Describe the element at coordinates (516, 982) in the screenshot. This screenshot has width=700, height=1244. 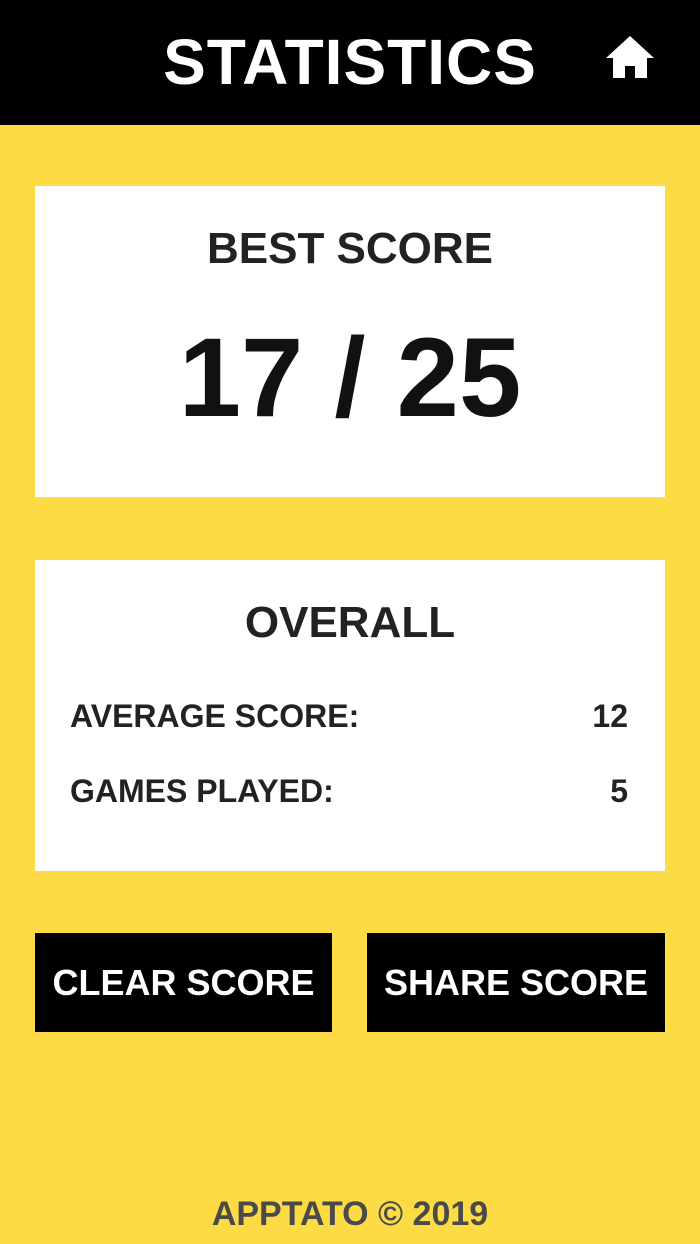
I see `share-score-button: SHARE SCORE` at that location.